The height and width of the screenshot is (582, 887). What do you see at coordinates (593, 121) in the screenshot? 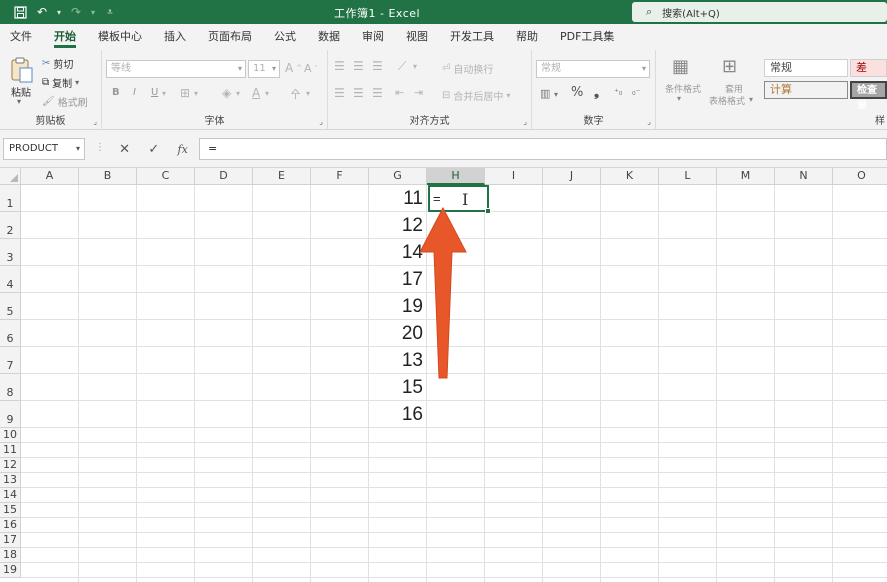
I see `number-group-label: 数字` at bounding box center [593, 121].